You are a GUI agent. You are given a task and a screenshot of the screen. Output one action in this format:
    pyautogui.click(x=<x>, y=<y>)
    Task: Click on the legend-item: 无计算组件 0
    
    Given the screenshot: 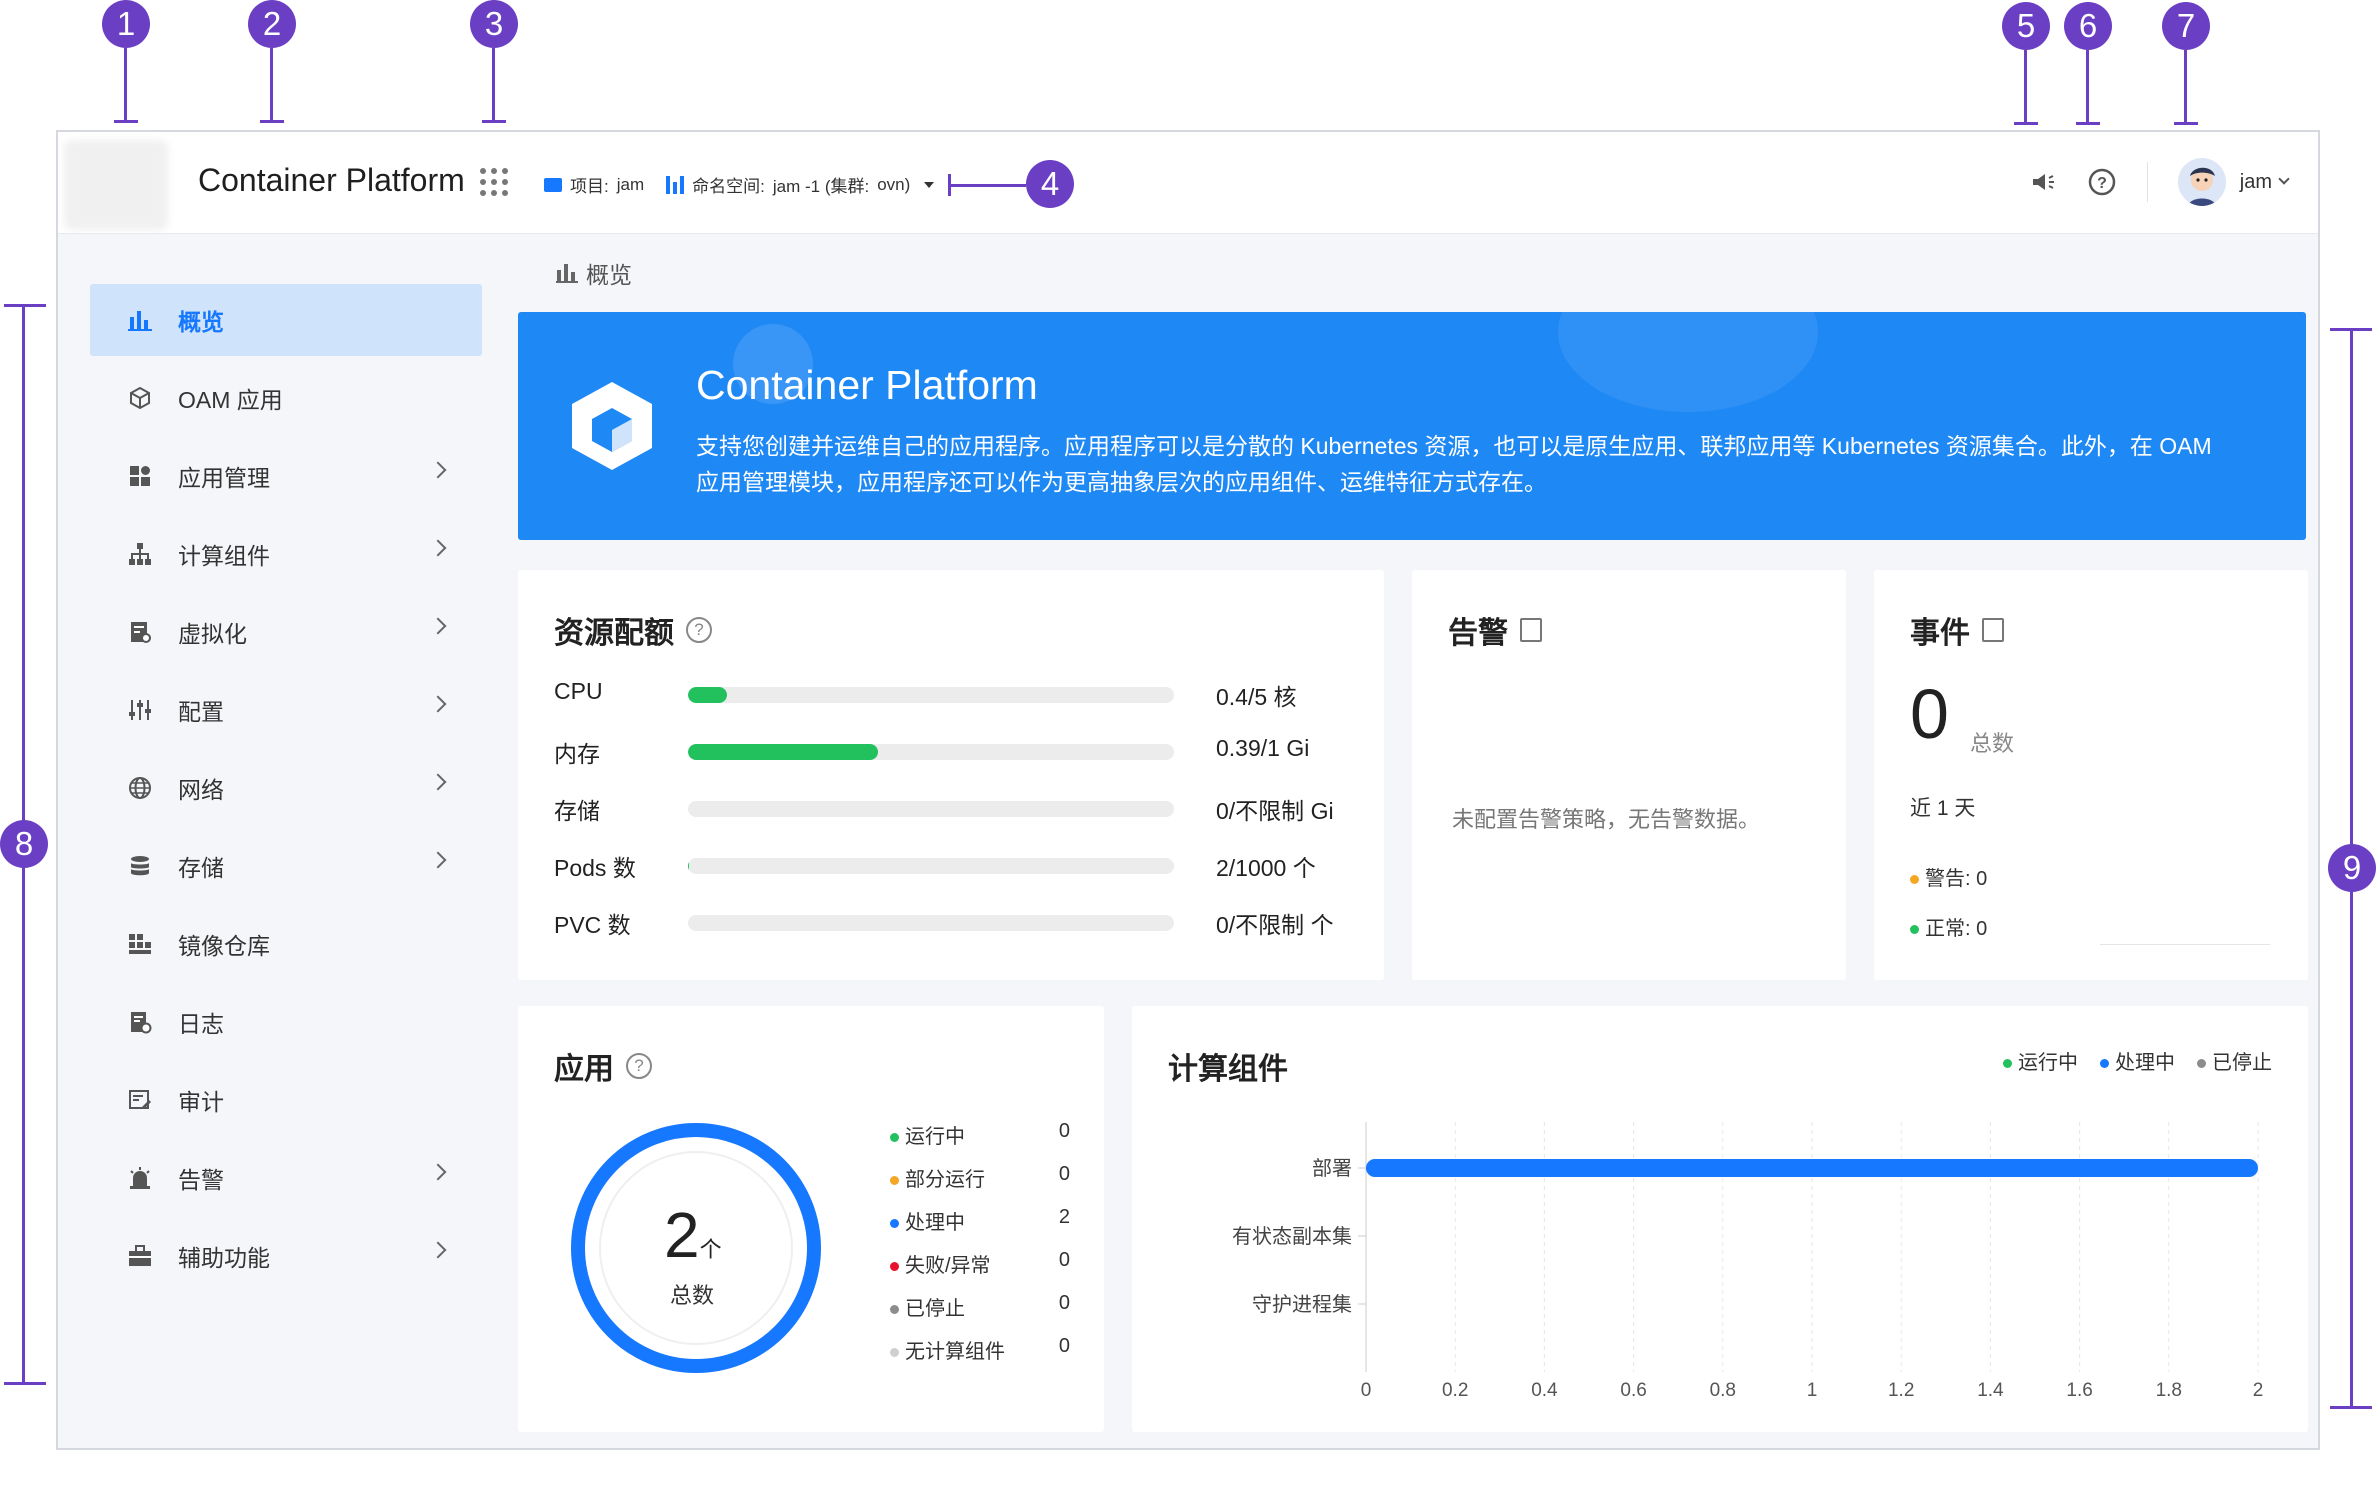 What is the action you would take?
    pyautogui.click(x=980, y=1350)
    